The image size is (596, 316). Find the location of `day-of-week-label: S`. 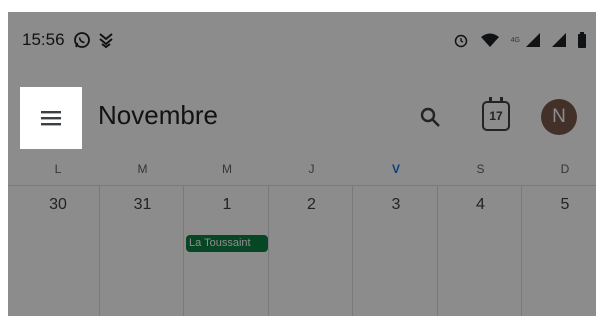

day-of-week-label: S is located at coordinates (480, 169).